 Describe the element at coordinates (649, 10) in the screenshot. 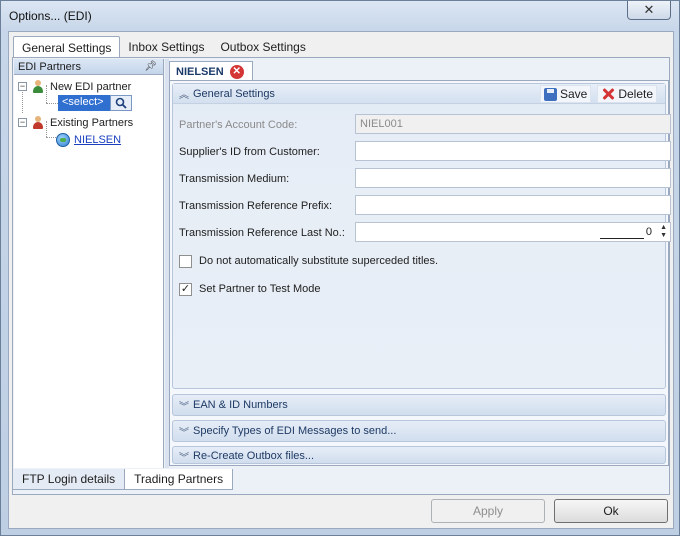

I see `close-icon: ✕` at that location.